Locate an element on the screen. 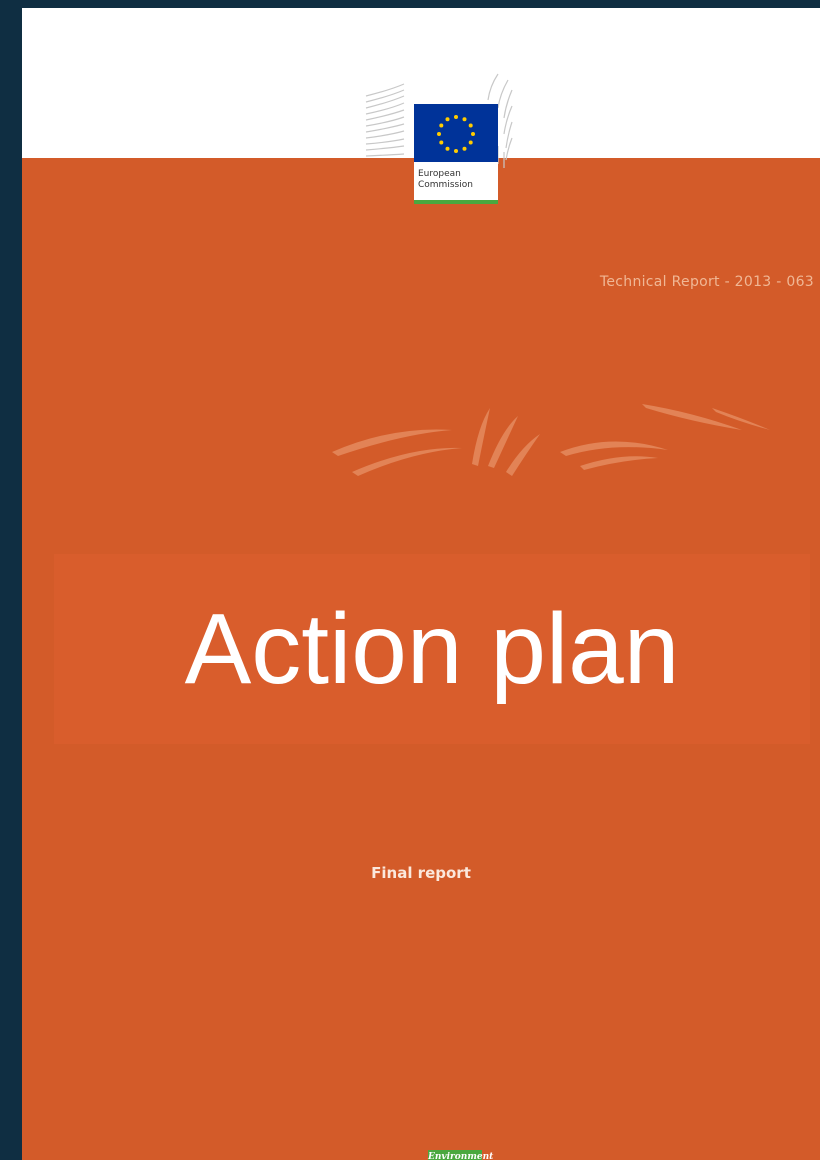 Image resolution: width=820 pixels, height=1160 pixels. eu-flag-icon is located at coordinates (456, 133).